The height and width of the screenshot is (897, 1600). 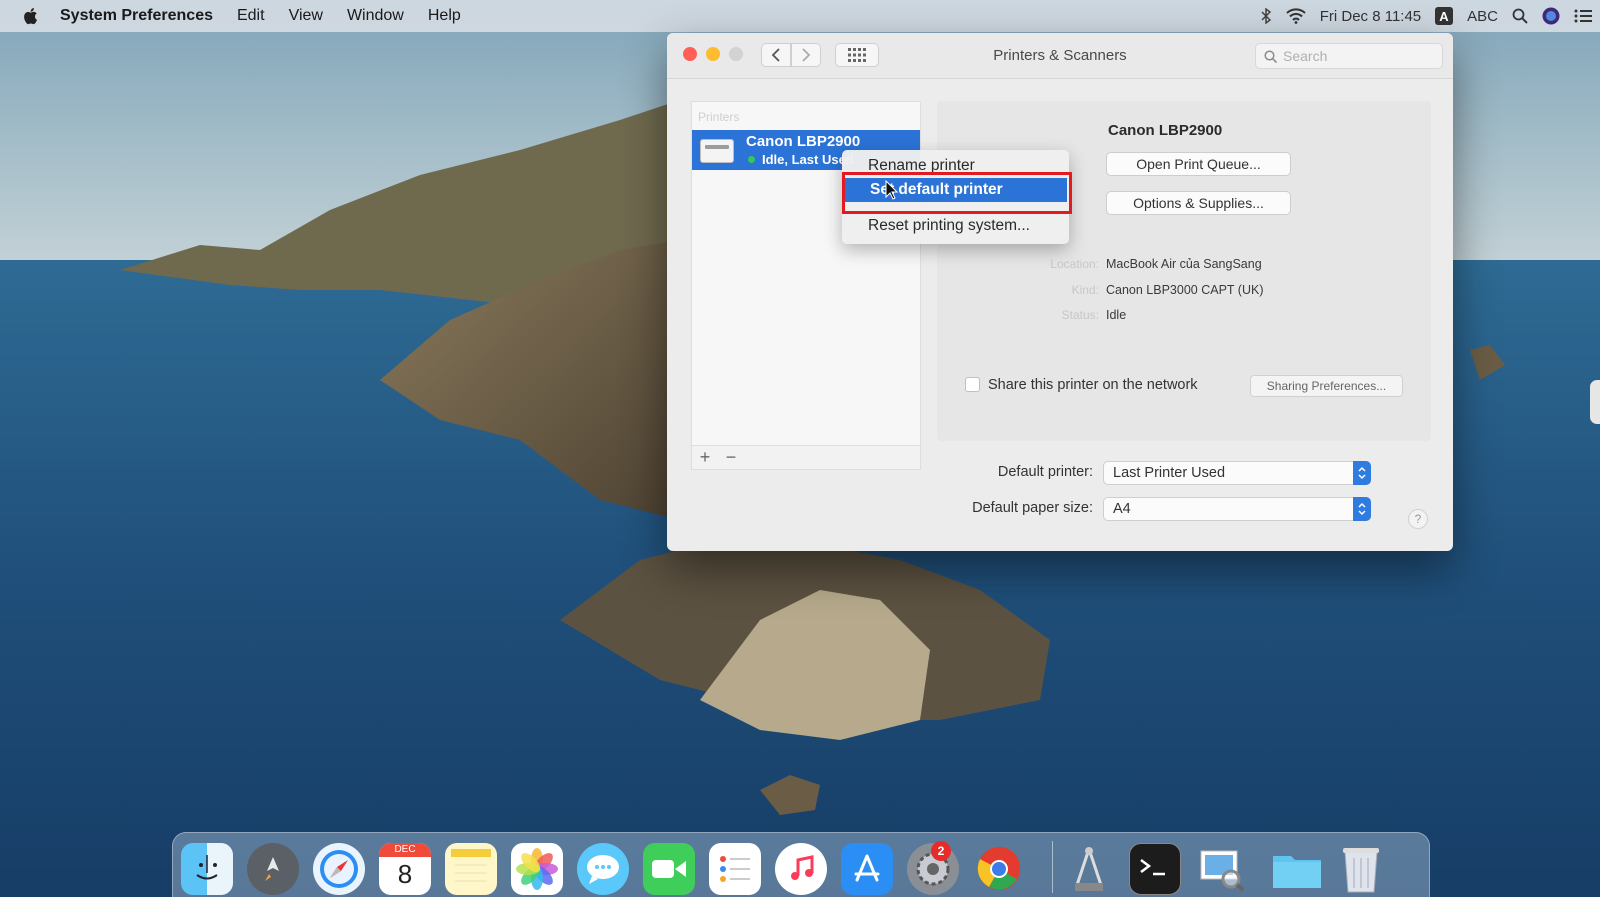 I want to click on search-icon, so click(x=1270, y=56).